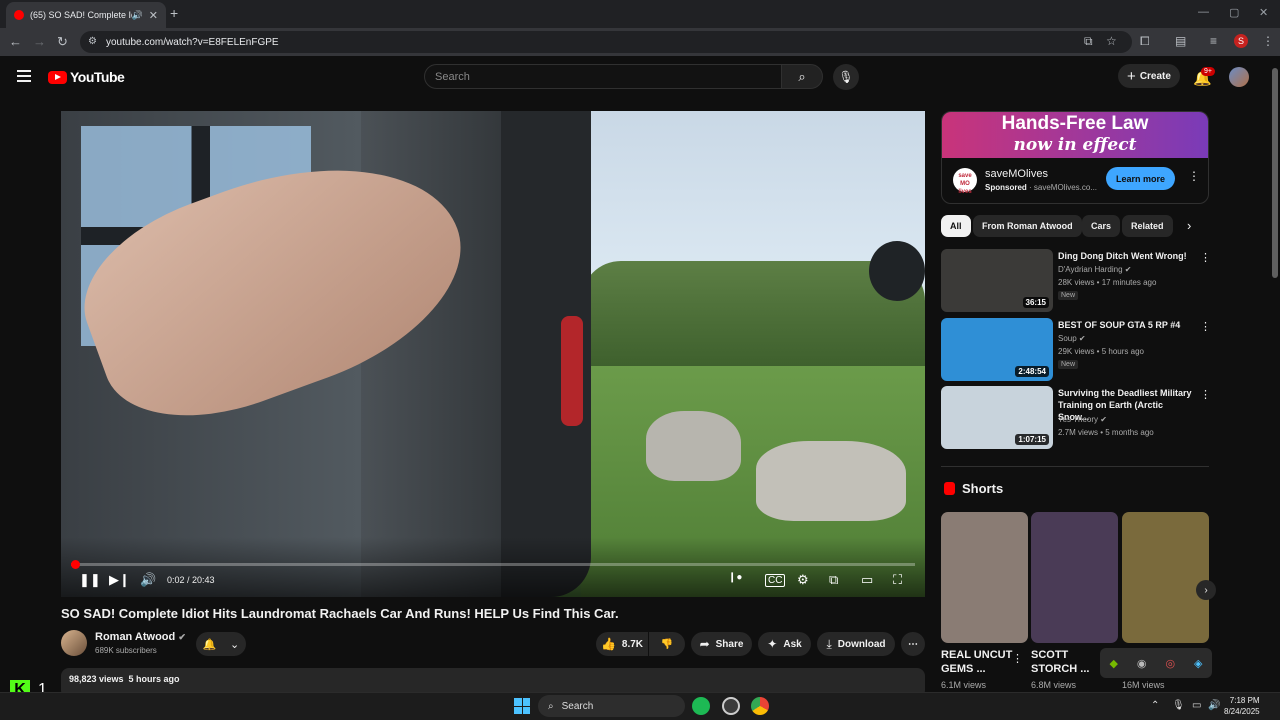 Image resolution: width=1280 pixels, height=720 pixels. Describe the element at coordinates (1155, 705) in the screenshot. I see `tray-chevron-up-icon: ⌃` at that location.